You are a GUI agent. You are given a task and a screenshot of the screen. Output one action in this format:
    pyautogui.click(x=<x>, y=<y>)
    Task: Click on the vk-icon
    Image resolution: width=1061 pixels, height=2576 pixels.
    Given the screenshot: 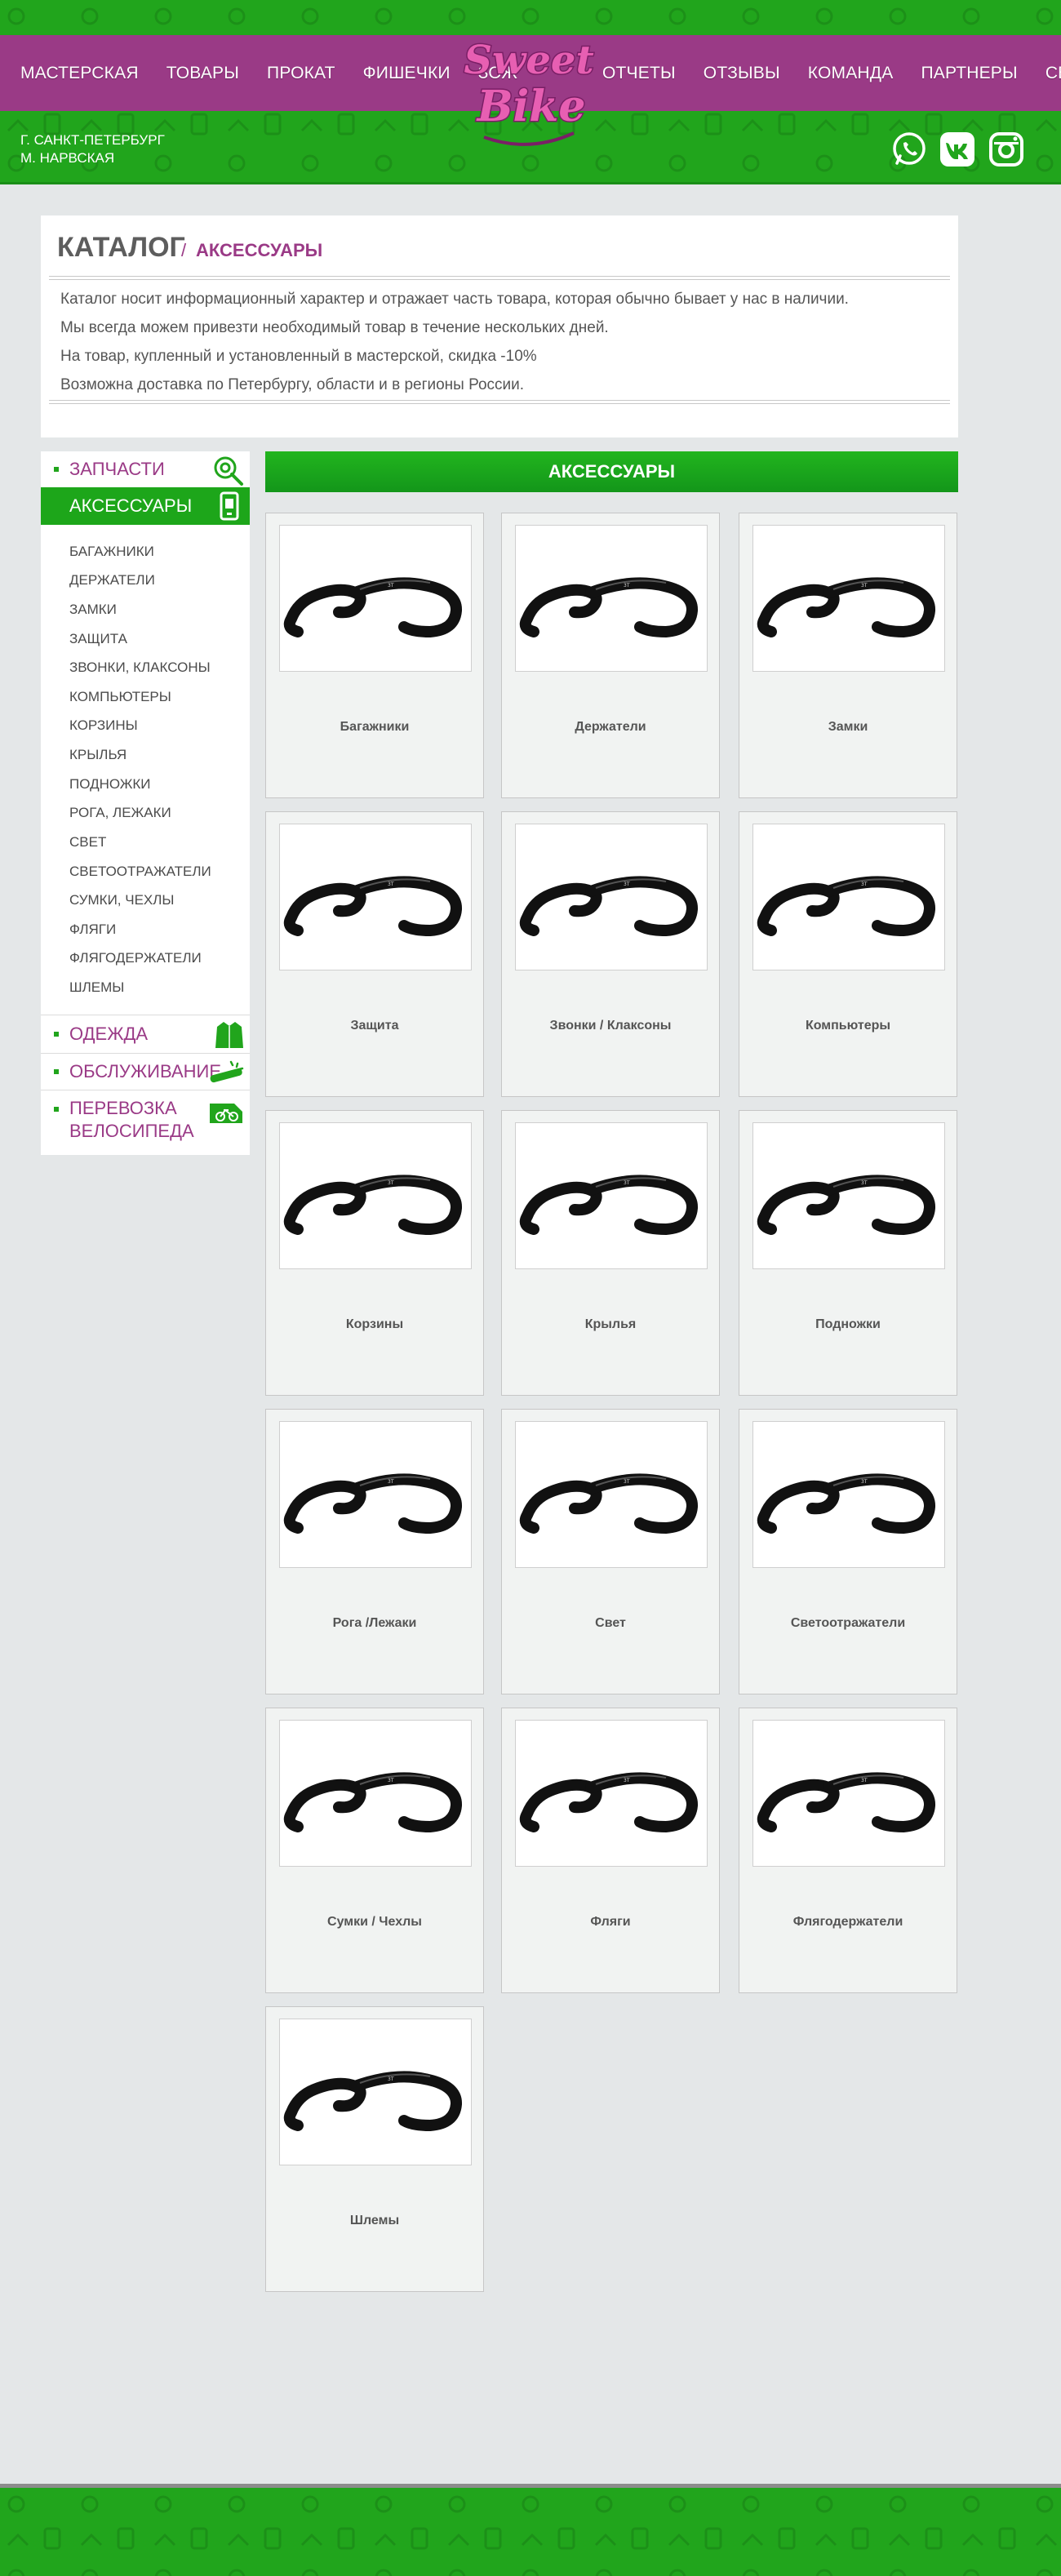 What is the action you would take?
    pyautogui.click(x=957, y=149)
    